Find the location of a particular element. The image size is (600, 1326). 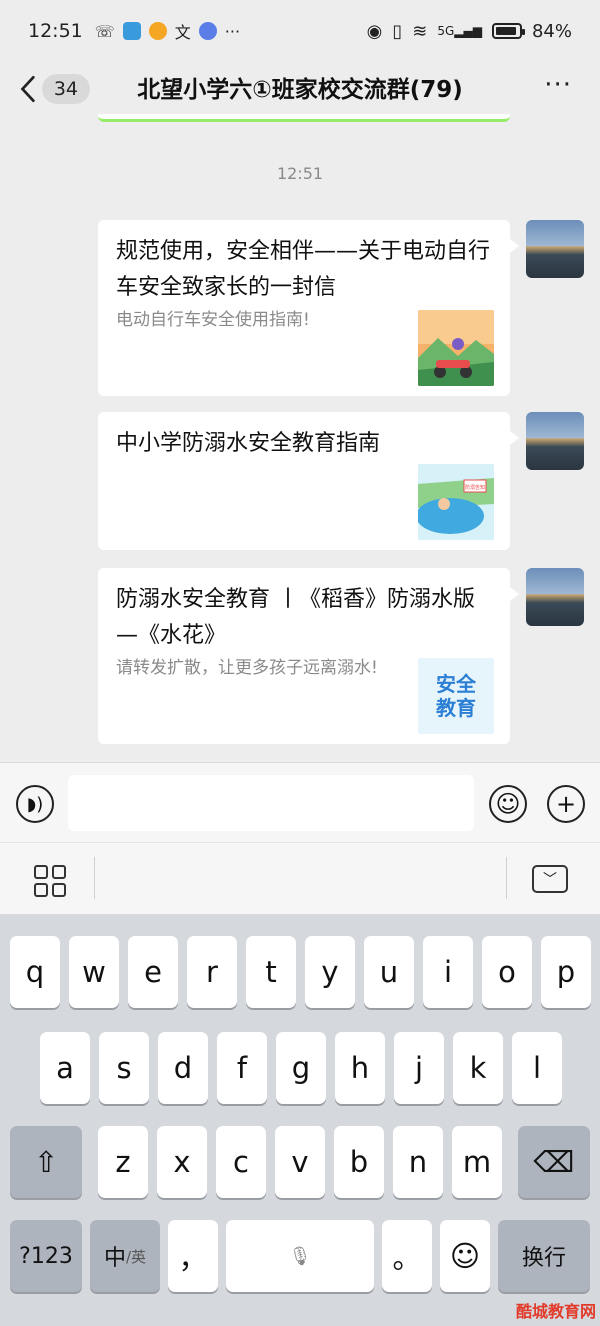

unread-badge: 34 is located at coordinates (65, 89).